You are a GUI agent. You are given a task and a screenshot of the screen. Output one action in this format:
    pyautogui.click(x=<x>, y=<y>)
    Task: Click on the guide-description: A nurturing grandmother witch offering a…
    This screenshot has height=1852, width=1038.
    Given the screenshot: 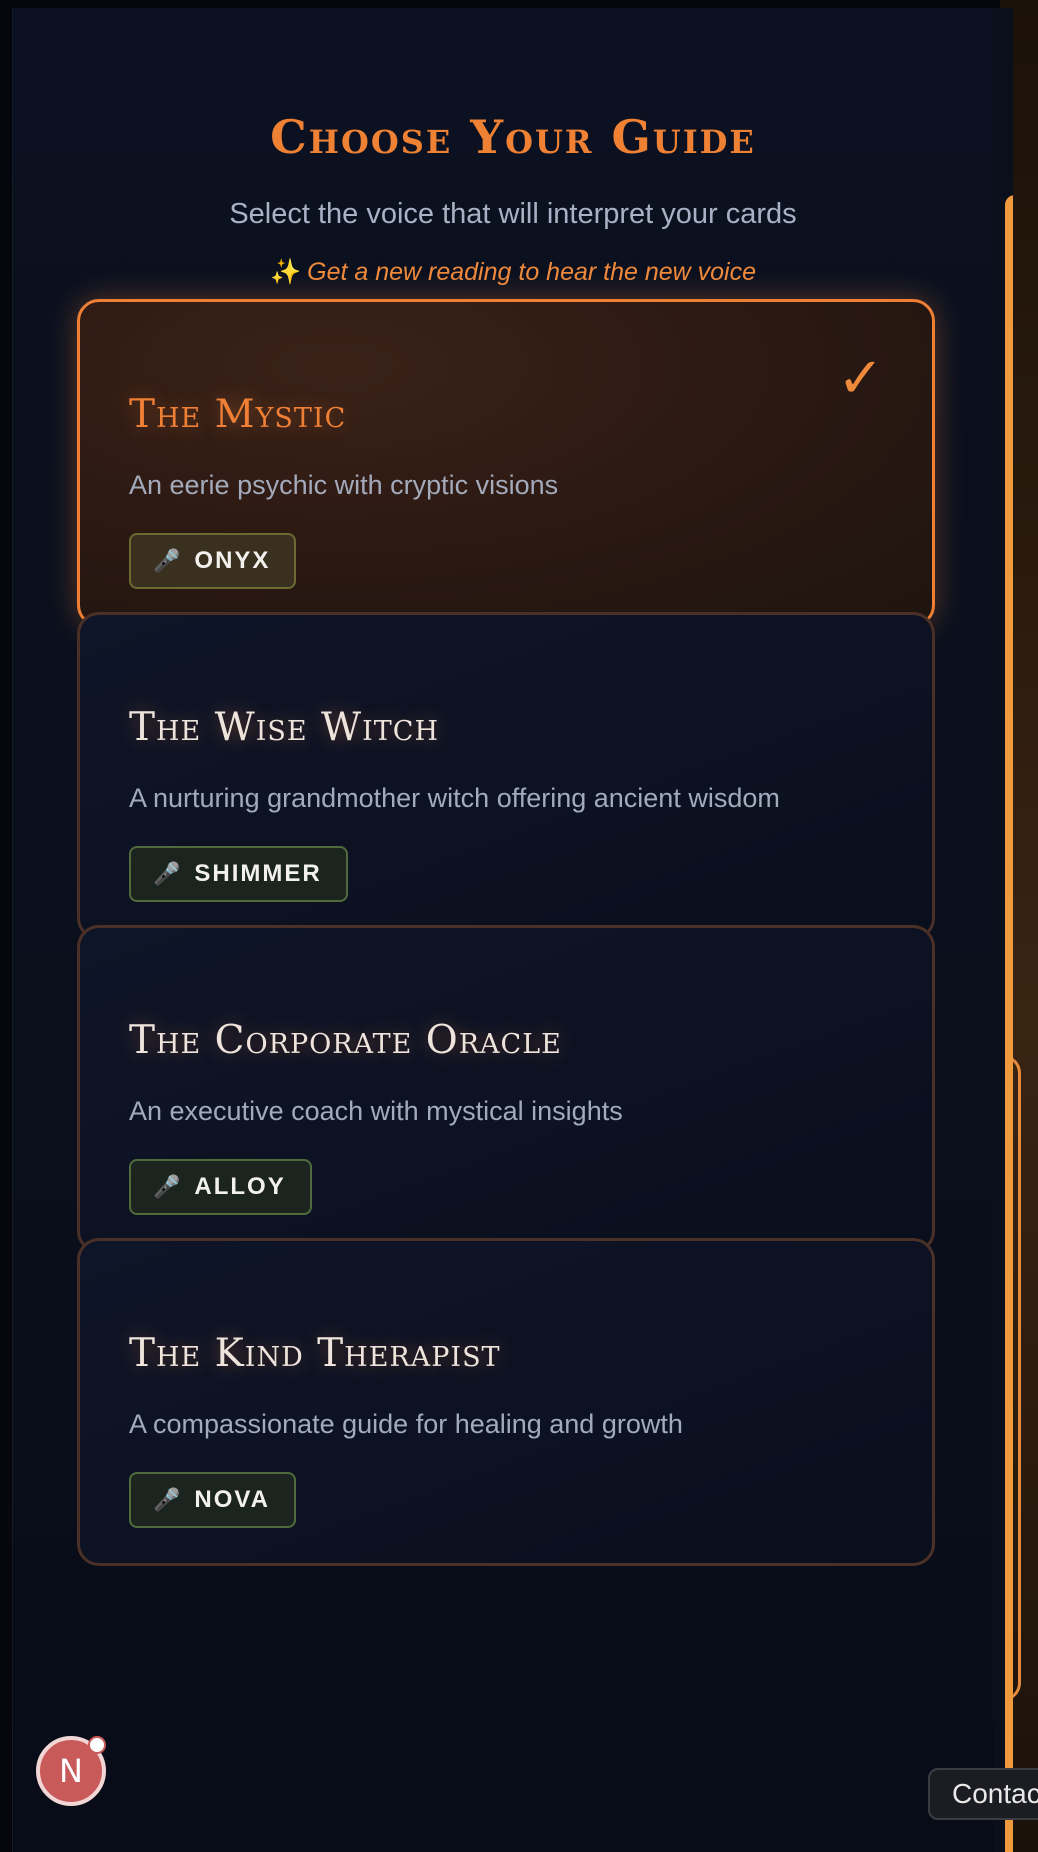 What is the action you would take?
    pyautogui.click(x=454, y=798)
    